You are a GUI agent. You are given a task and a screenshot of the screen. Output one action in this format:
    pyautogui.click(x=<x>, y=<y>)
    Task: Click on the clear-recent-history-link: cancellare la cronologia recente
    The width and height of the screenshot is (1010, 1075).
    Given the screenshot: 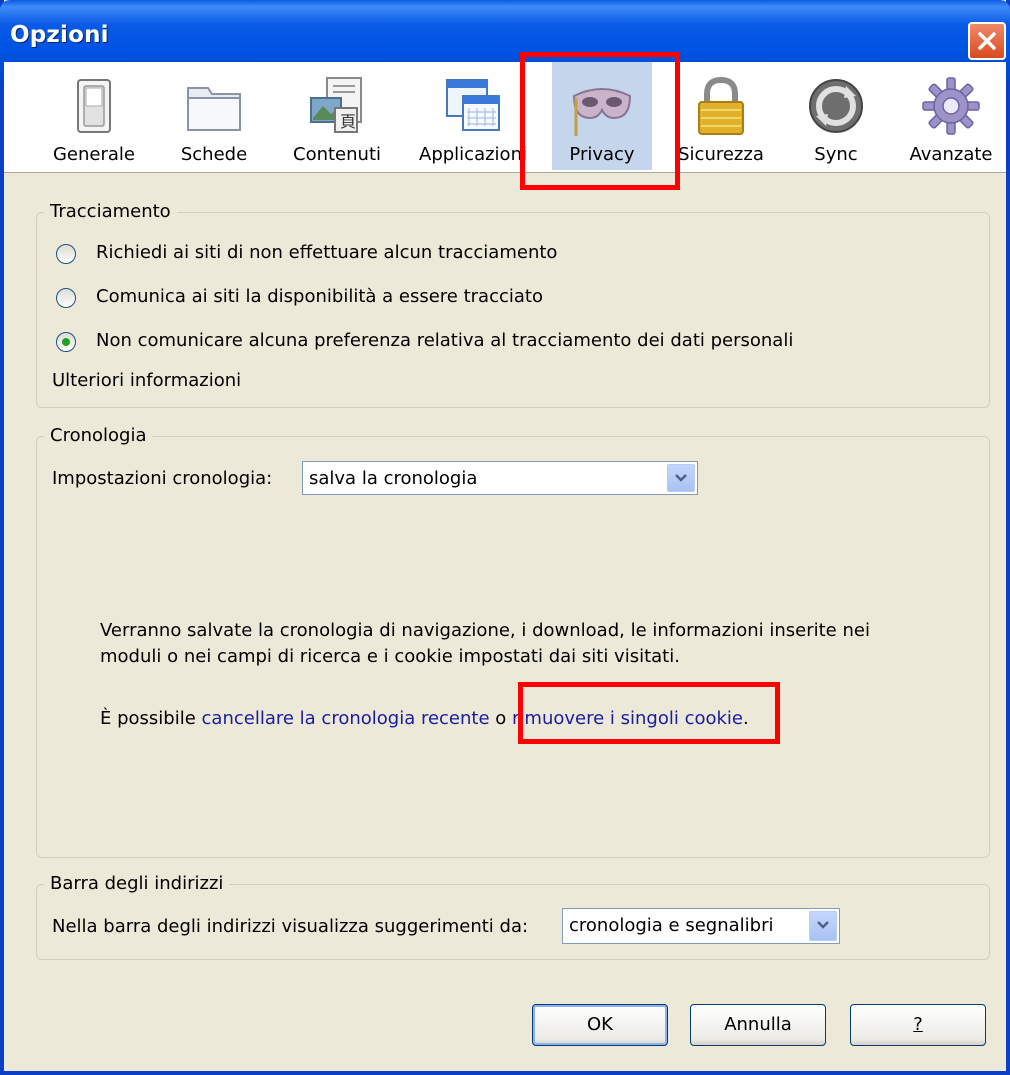 What is the action you would take?
    pyautogui.click(x=346, y=718)
    